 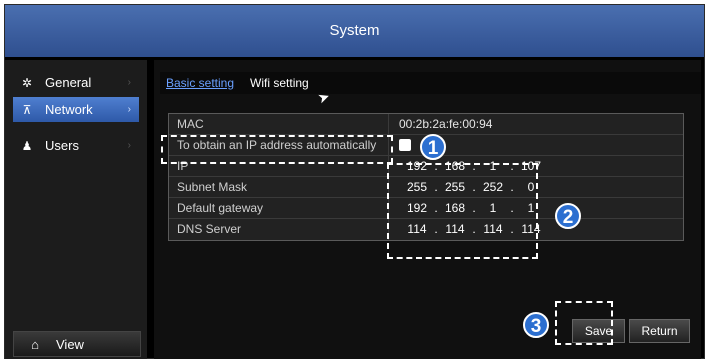 I want to click on table-row: MAC 00:2b:2a:fe:00:94, so click(x=426, y=124).